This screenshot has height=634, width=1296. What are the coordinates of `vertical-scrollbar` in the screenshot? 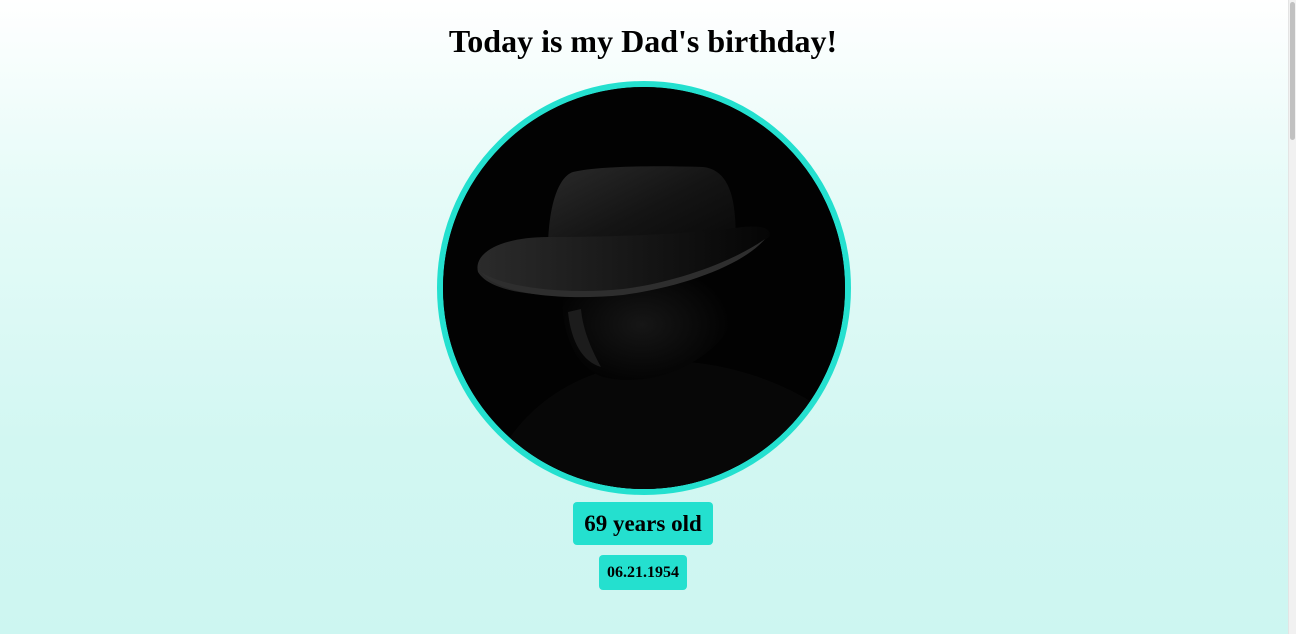 It's located at (1292, 317).